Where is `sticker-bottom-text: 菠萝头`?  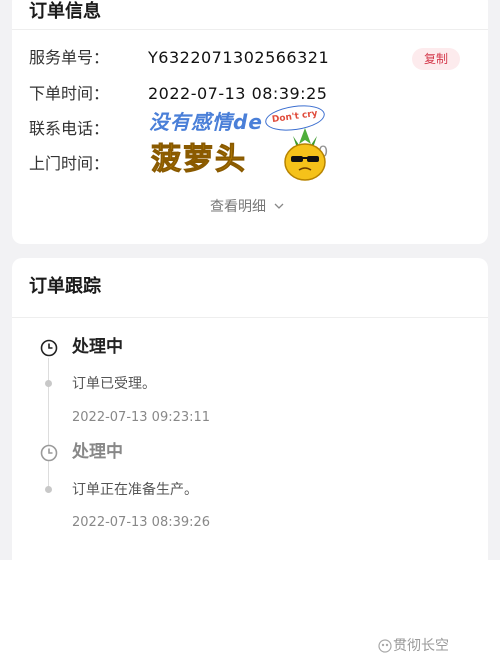
sticker-bottom-text: 菠萝头 is located at coordinates (199, 160).